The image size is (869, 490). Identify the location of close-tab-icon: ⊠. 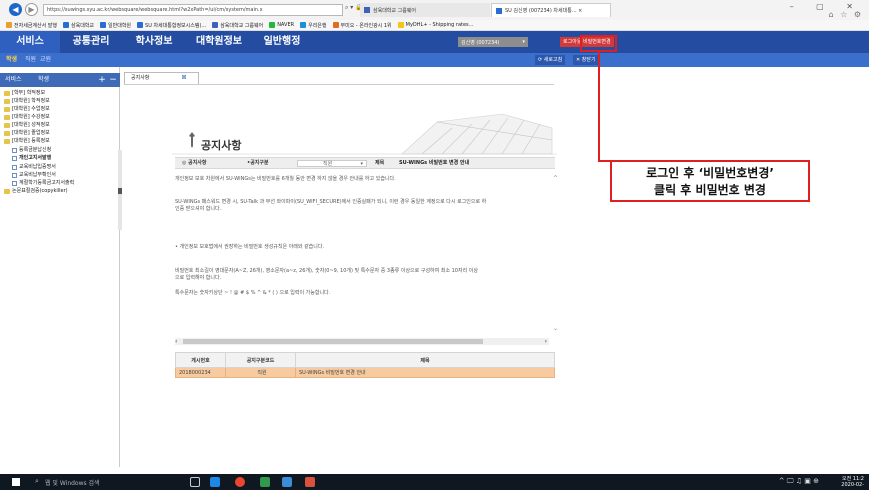
(184, 78).